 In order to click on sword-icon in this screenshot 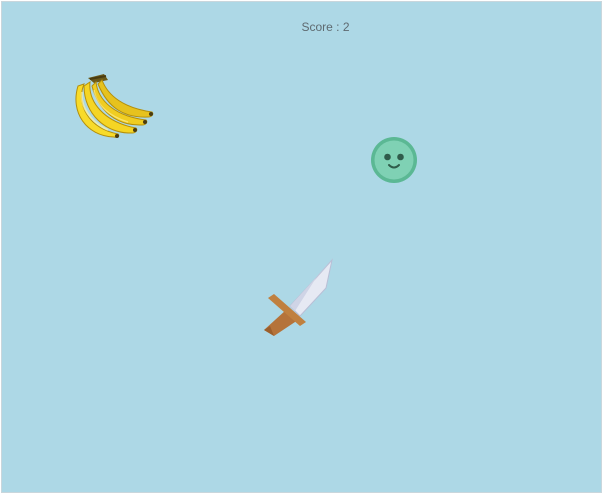, I will do `click(300, 298)`.